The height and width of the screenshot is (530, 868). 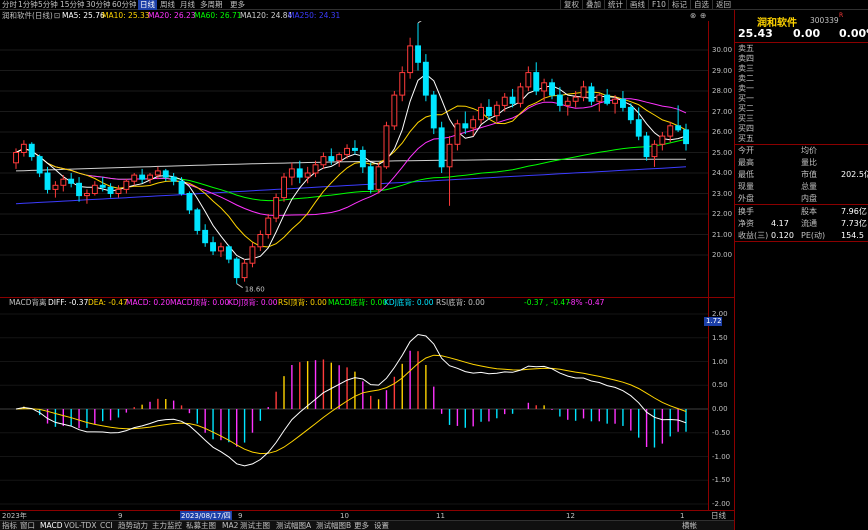 I want to click on tab-more: 更多, so click(x=361, y=525).